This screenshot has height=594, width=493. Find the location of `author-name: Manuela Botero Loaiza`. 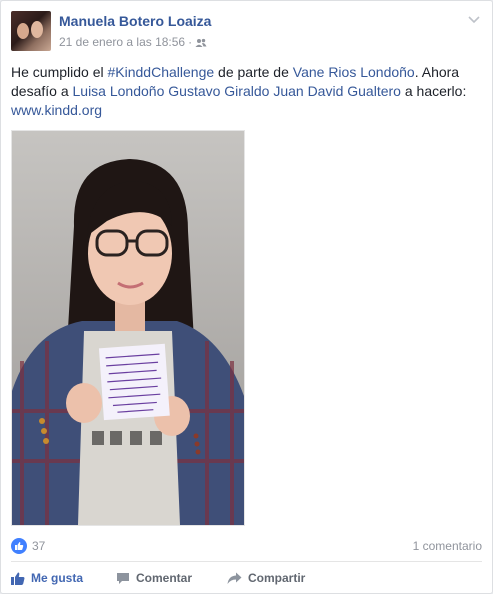

author-name: Manuela Botero Loaiza is located at coordinates (135, 21).